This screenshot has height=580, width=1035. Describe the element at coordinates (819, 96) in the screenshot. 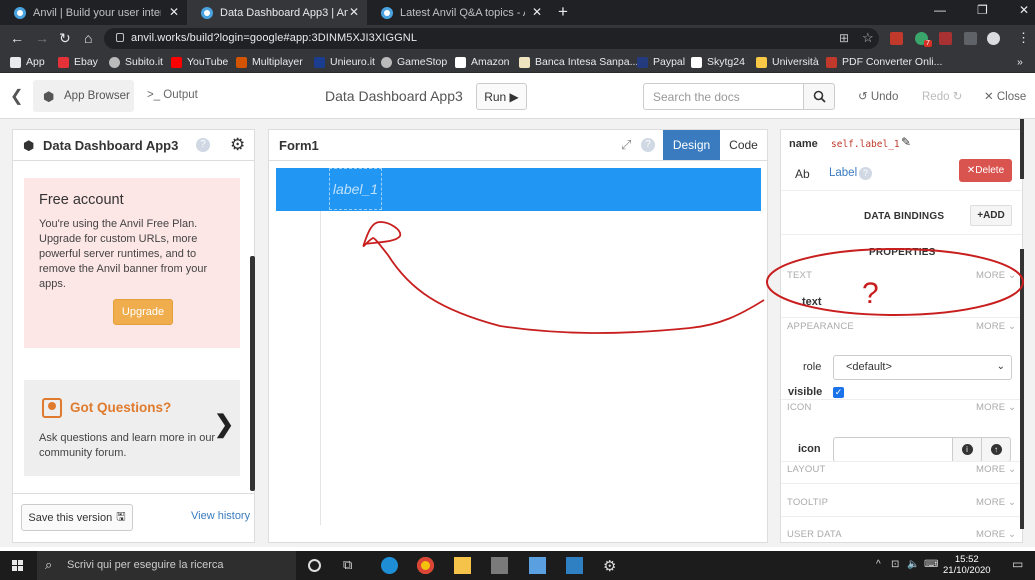

I see `search-button` at that location.